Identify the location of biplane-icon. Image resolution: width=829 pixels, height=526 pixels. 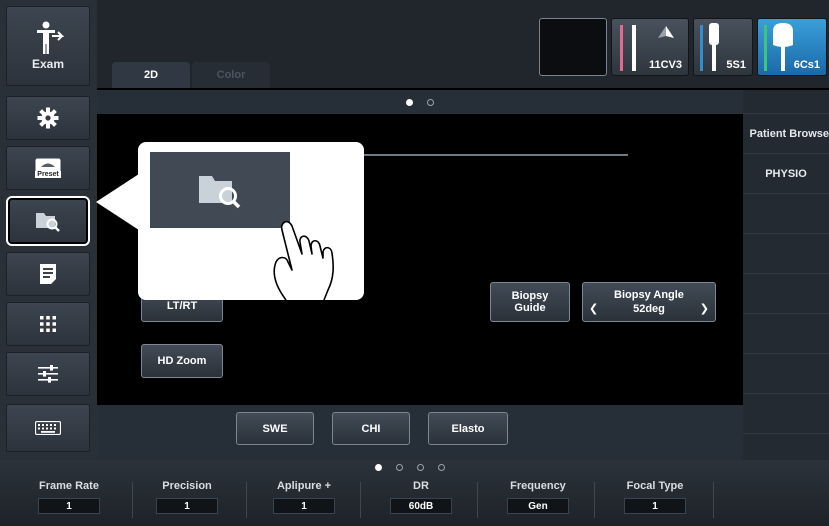
(666, 32).